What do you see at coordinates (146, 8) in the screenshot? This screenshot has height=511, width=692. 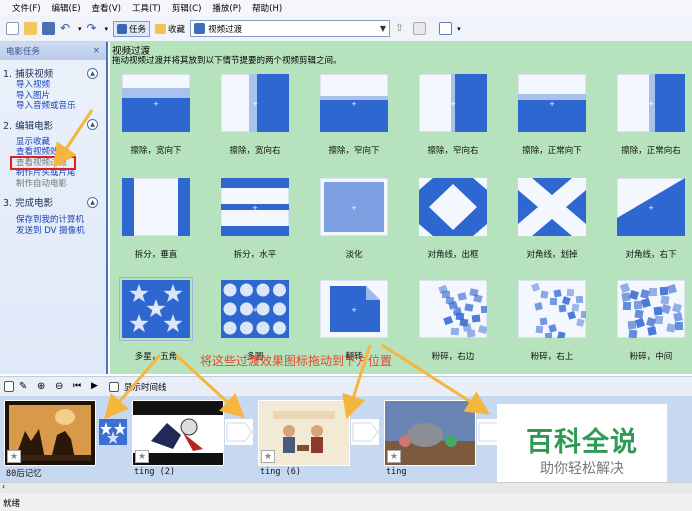 I see `menu-tools: 工具(T)` at bounding box center [146, 8].